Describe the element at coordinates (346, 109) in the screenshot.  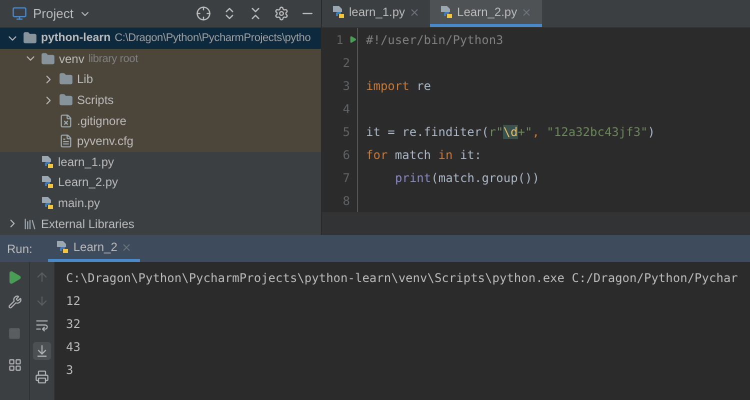
I see `line-number: 4` at that location.